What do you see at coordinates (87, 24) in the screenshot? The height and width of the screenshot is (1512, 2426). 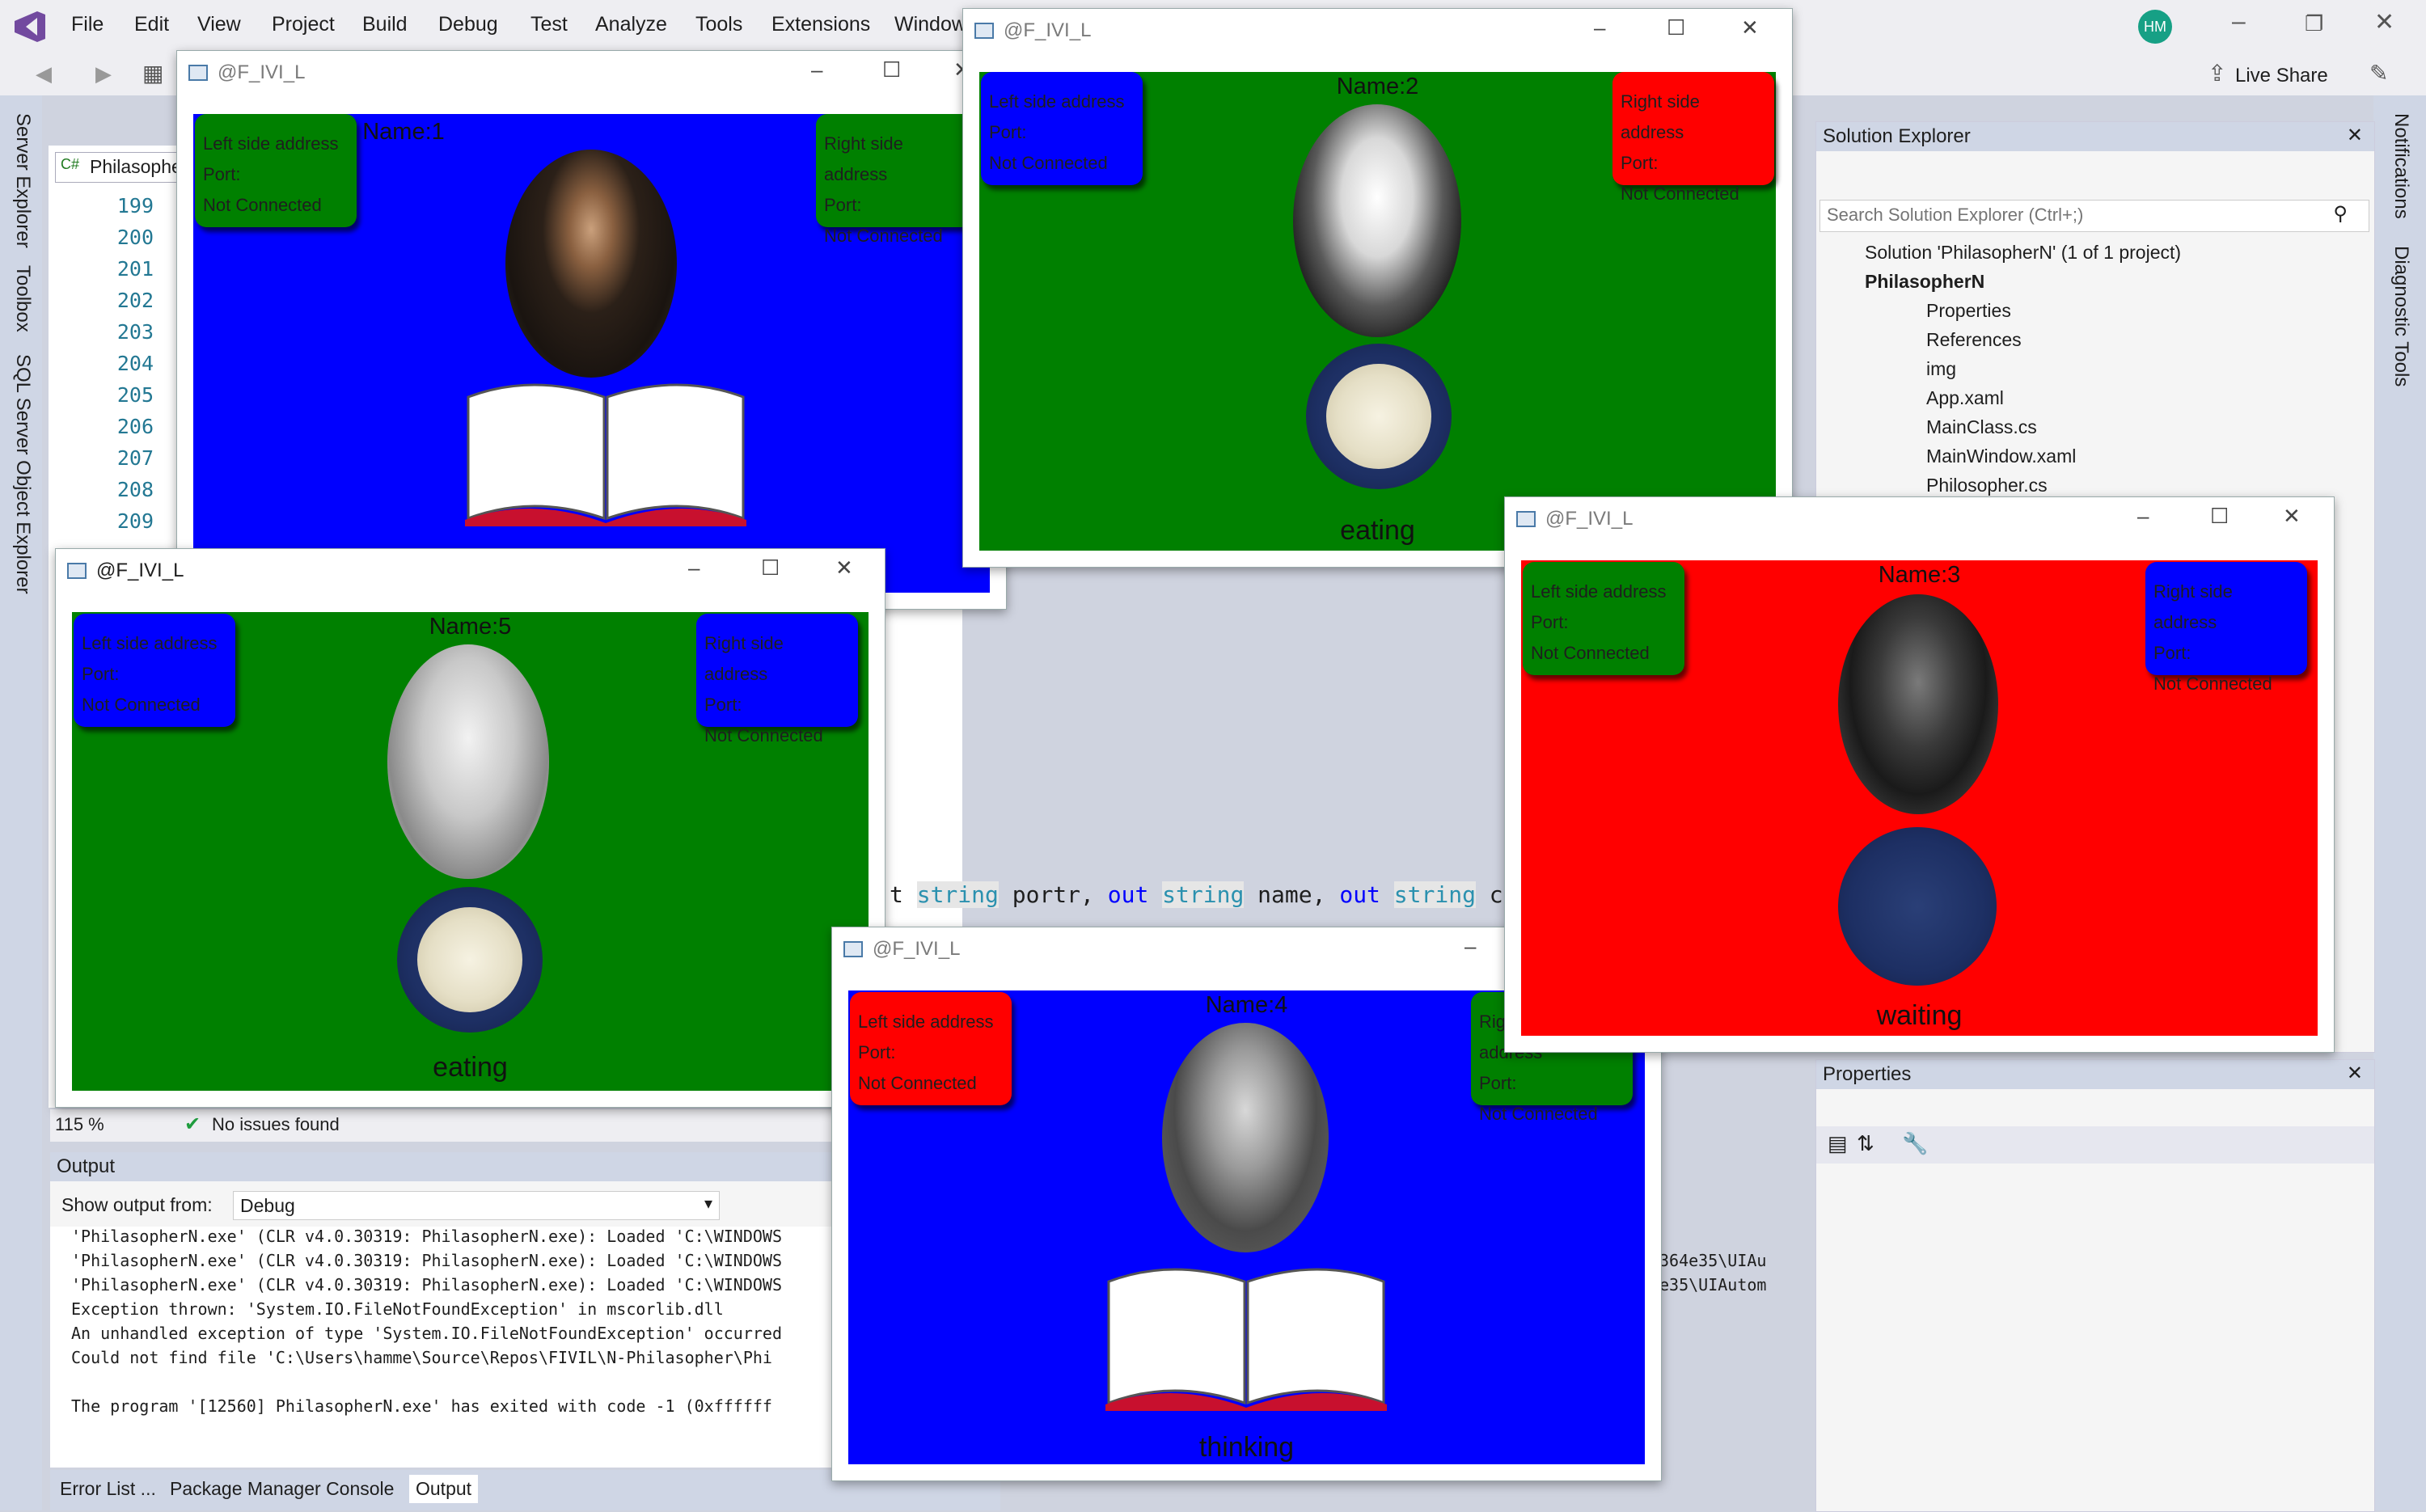 I see `menu-file: File` at bounding box center [87, 24].